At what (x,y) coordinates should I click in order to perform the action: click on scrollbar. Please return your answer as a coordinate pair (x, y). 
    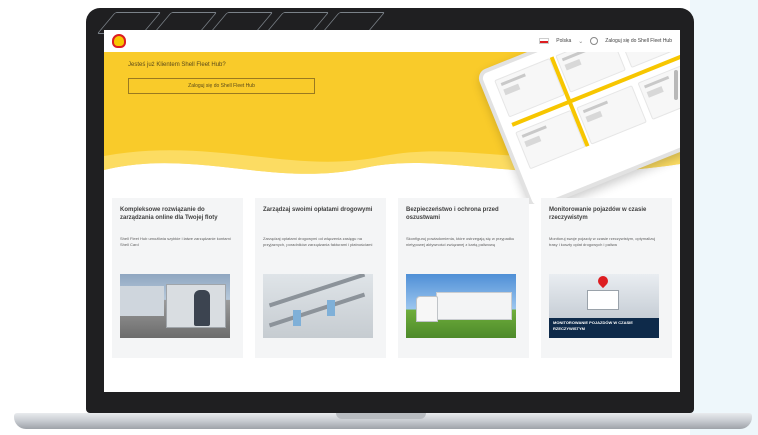
    Looking at the image, I should click on (676, 85).